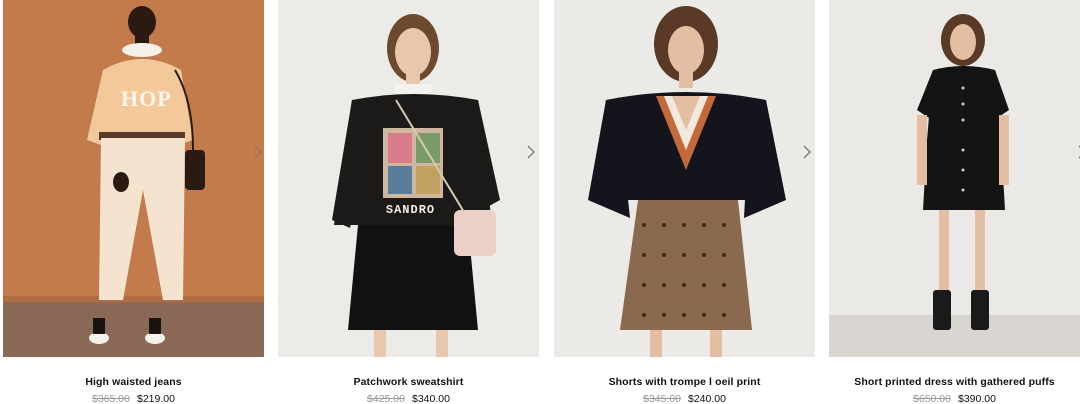  I want to click on product-prices: $650.00 $390.00, so click(954, 398).